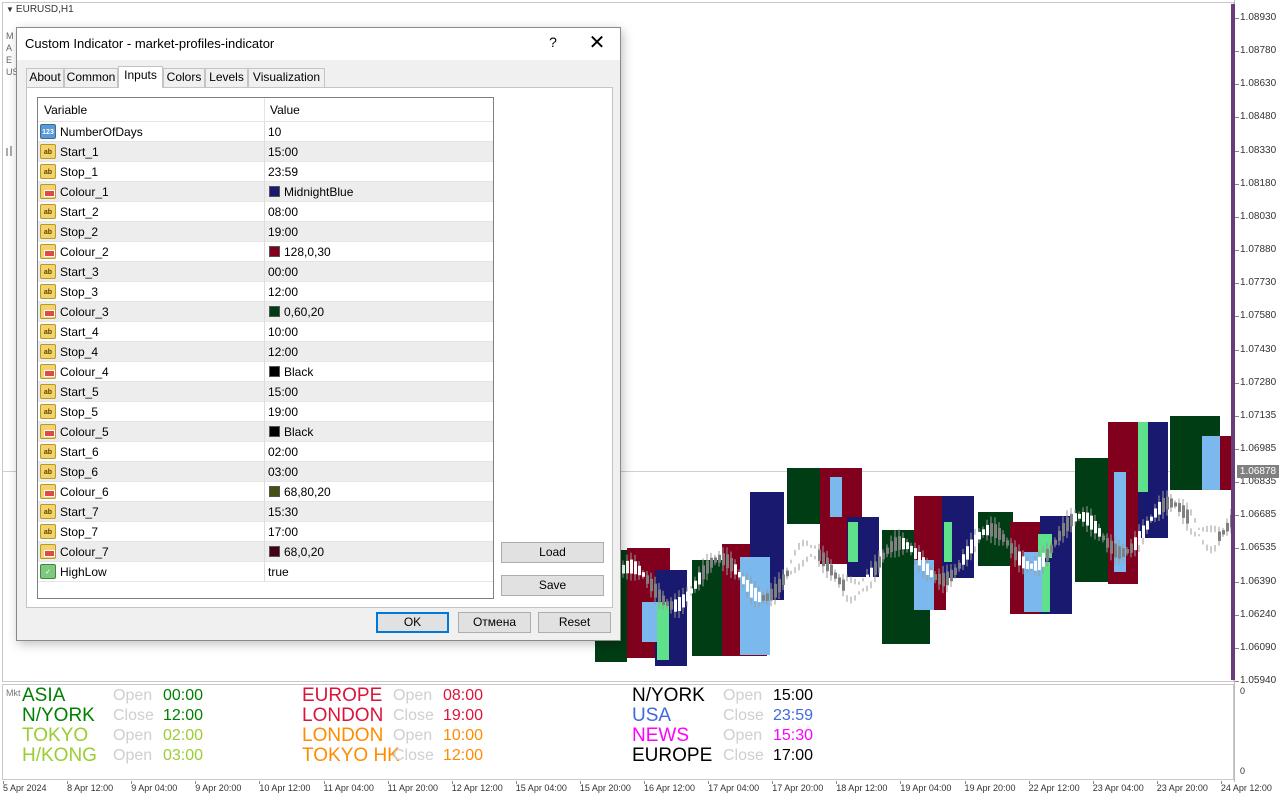  Describe the element at coordinates (91, 77) in the screenshot. I see `tab-common: Common` at that location.